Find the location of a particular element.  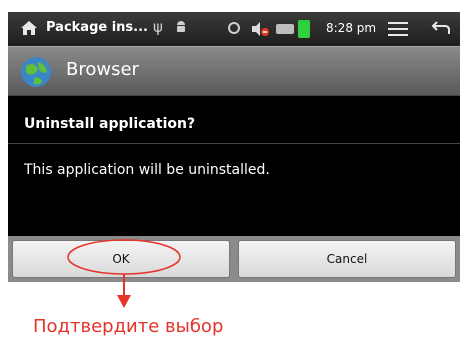

dialog-divider is located at coordinates (234, 143).